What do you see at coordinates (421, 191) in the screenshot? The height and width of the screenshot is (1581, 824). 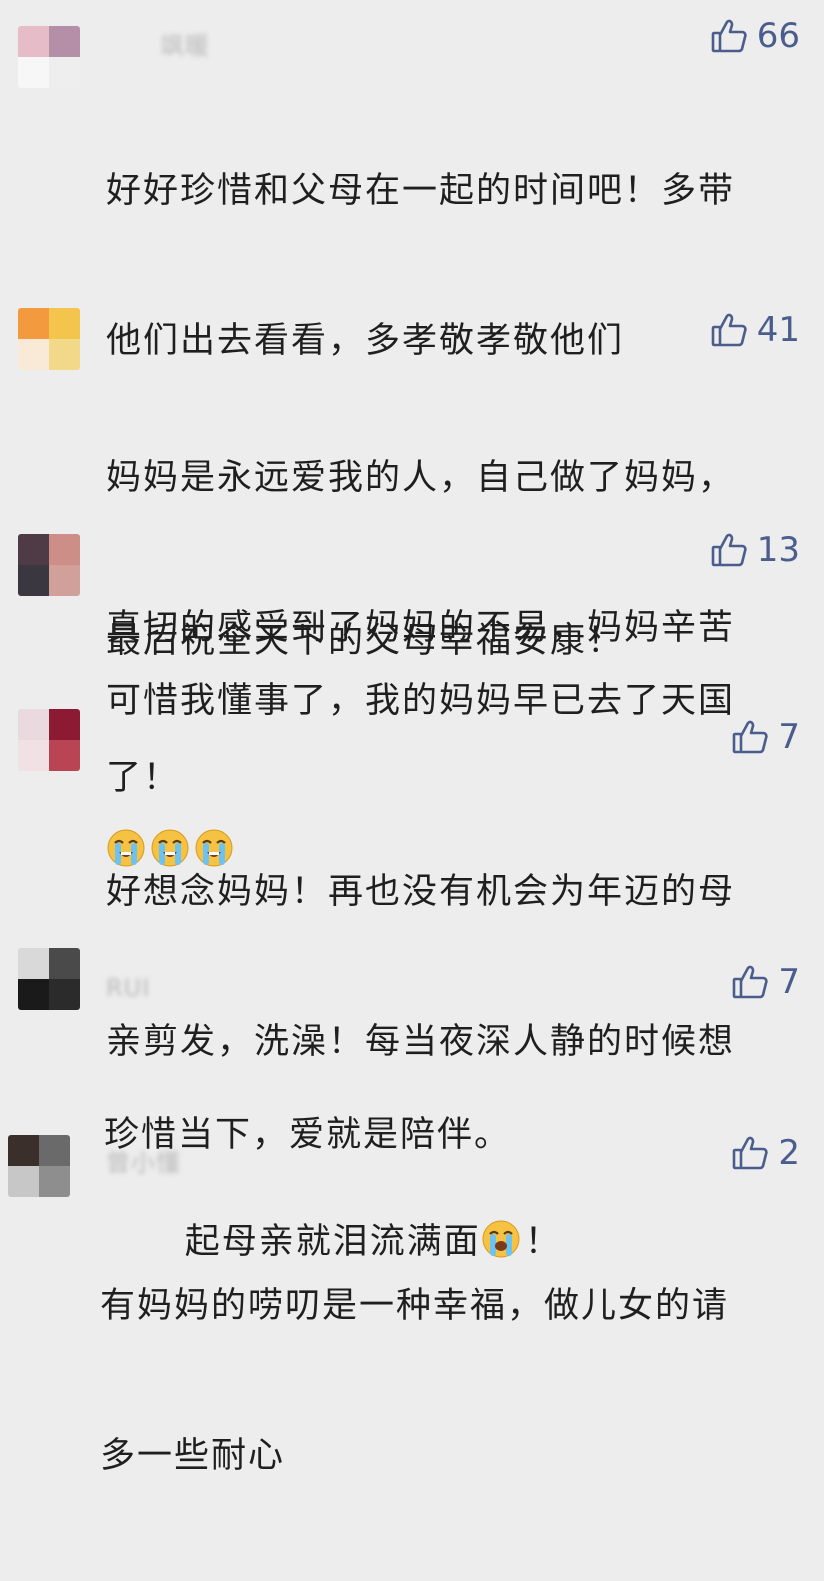 I see `comment-line: 好好珍惜和父母在一起的时间吧！多带` at bounding box center [421, 191].